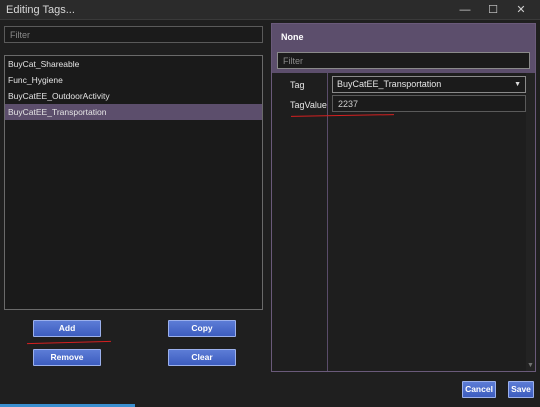 The height and width of the screenshot is (407, 540). Describe the element at coordinates (133, 96) in the screenshot. I see `list-item-buycatee-outdooractivity: BuyCatEE_OutdoorActivity` at that location.